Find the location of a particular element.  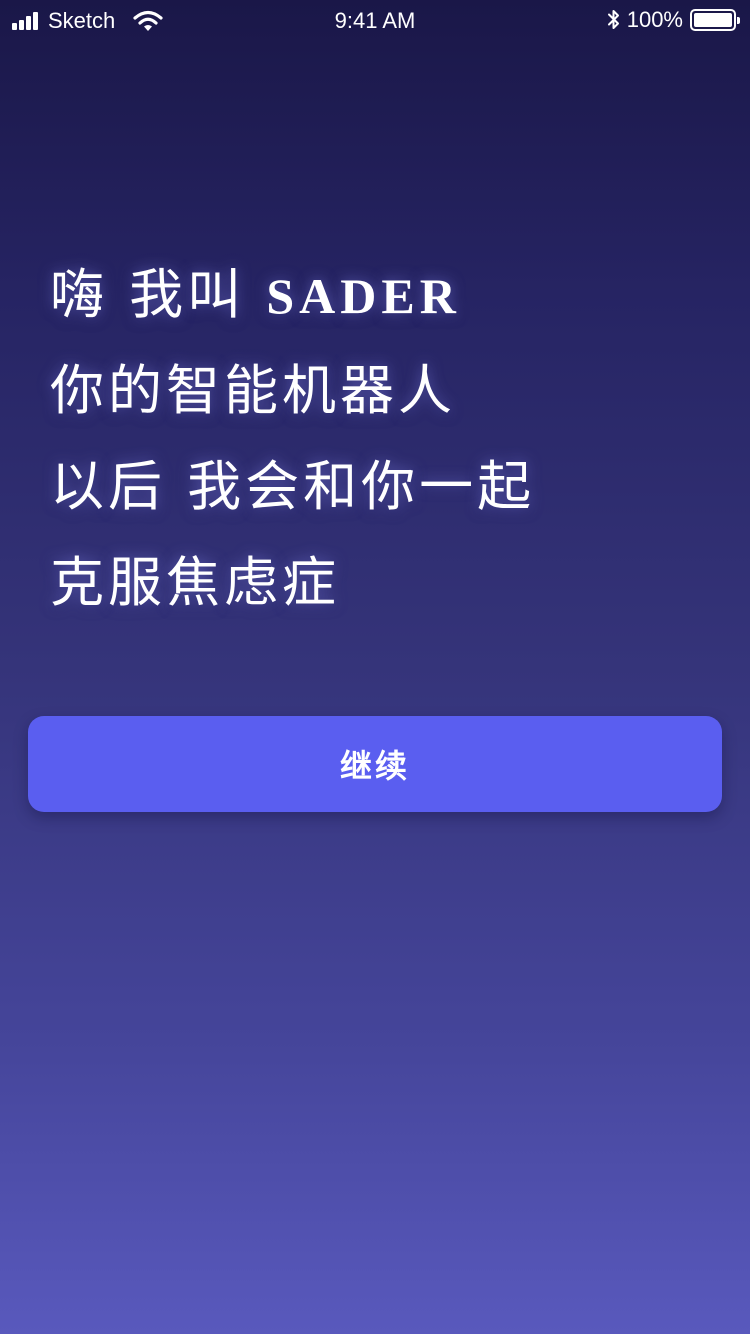

battery-cap is located at coordinates (738, 20).